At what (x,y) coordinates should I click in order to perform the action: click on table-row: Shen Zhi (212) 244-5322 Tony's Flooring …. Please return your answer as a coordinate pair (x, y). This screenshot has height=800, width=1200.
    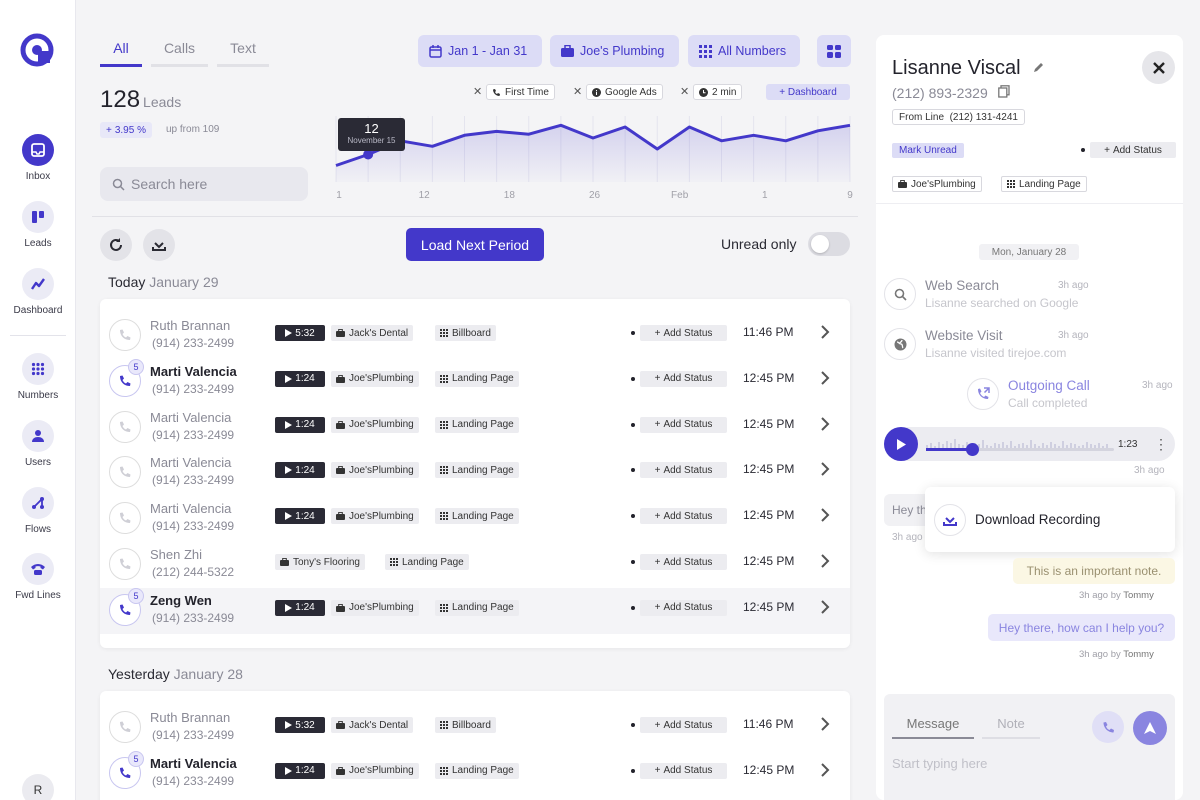
    Looking at the image, I should click on (475, 565).